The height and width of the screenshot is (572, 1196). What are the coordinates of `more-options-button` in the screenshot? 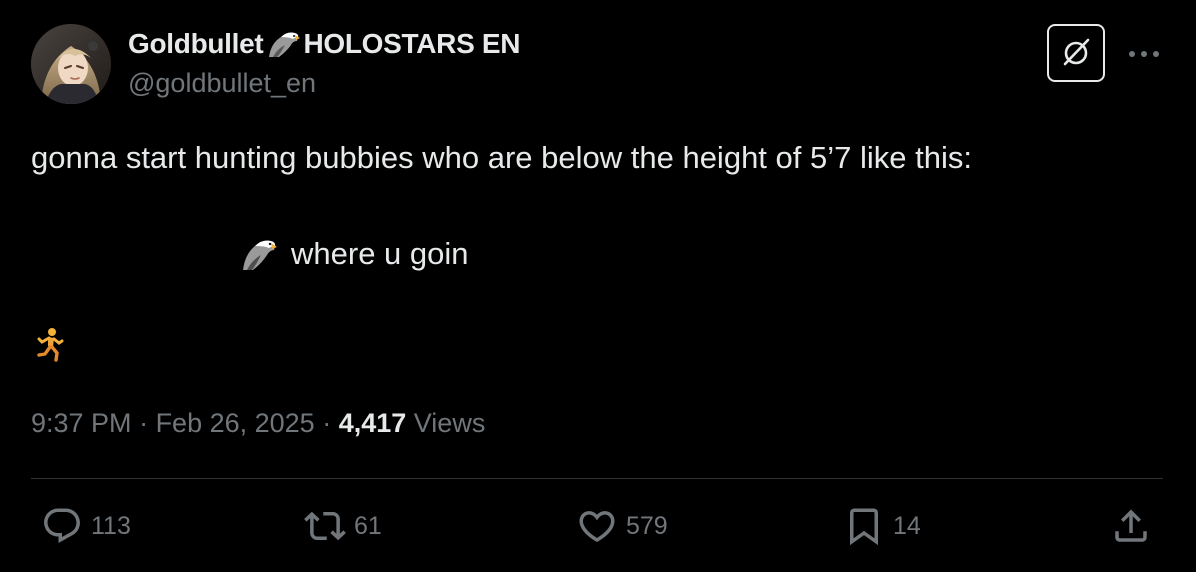 It's located at (1144, 54).